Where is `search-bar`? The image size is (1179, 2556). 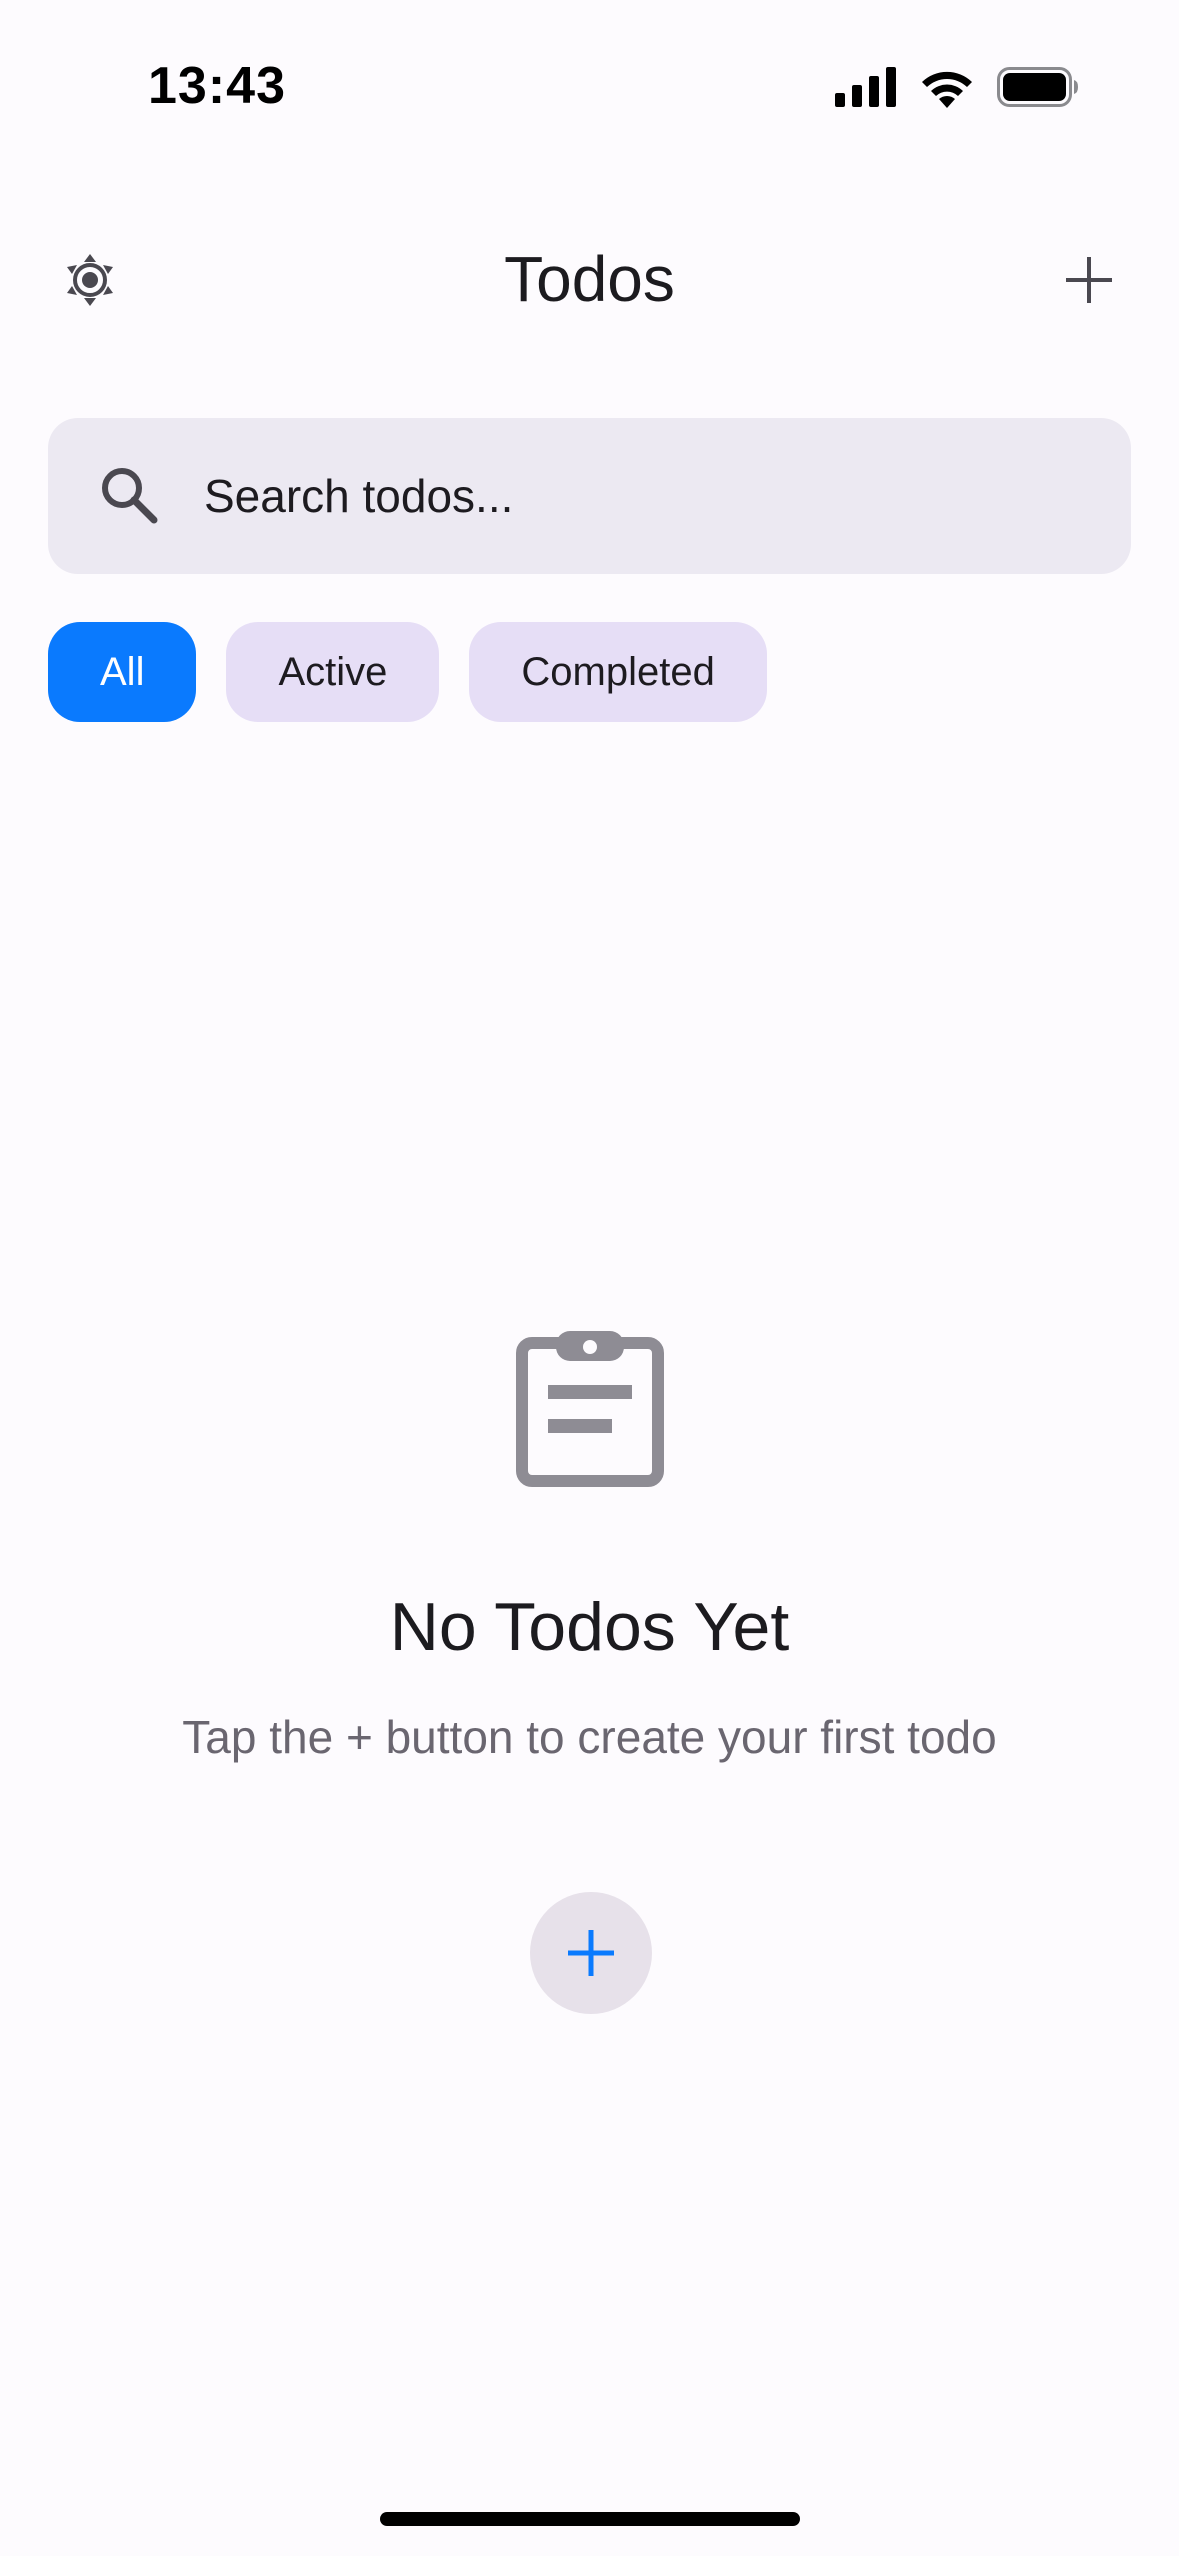 search-bar is located at coordinates (589, 496).